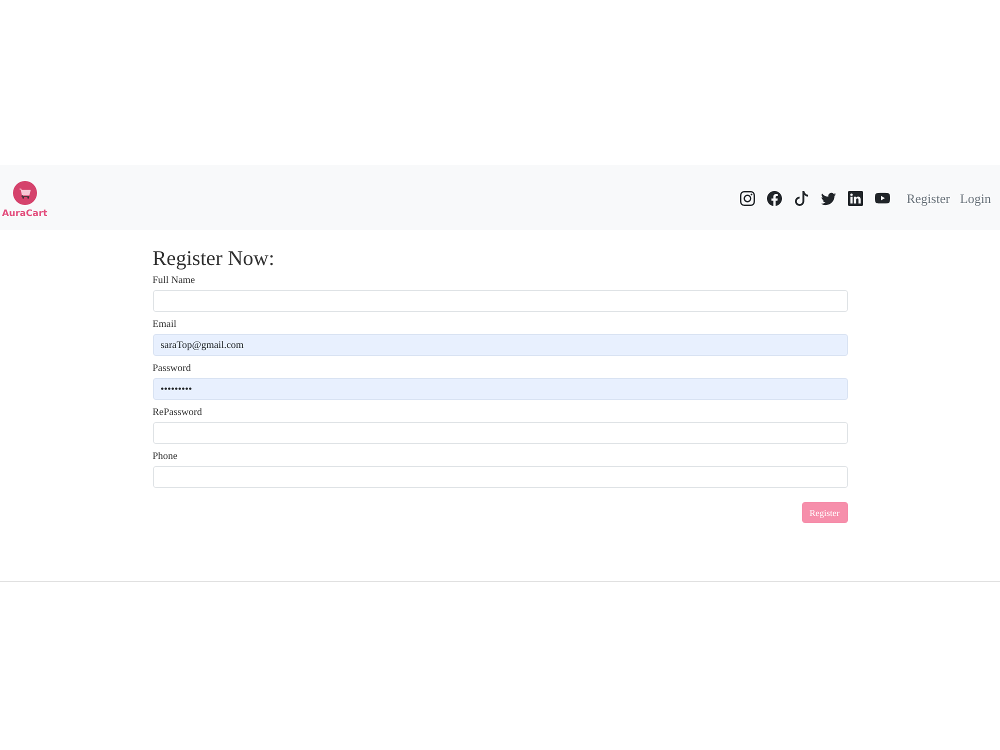 This screenshot has width=1000, height=750. I want to click on nav-link: Login, so click(975, 198).